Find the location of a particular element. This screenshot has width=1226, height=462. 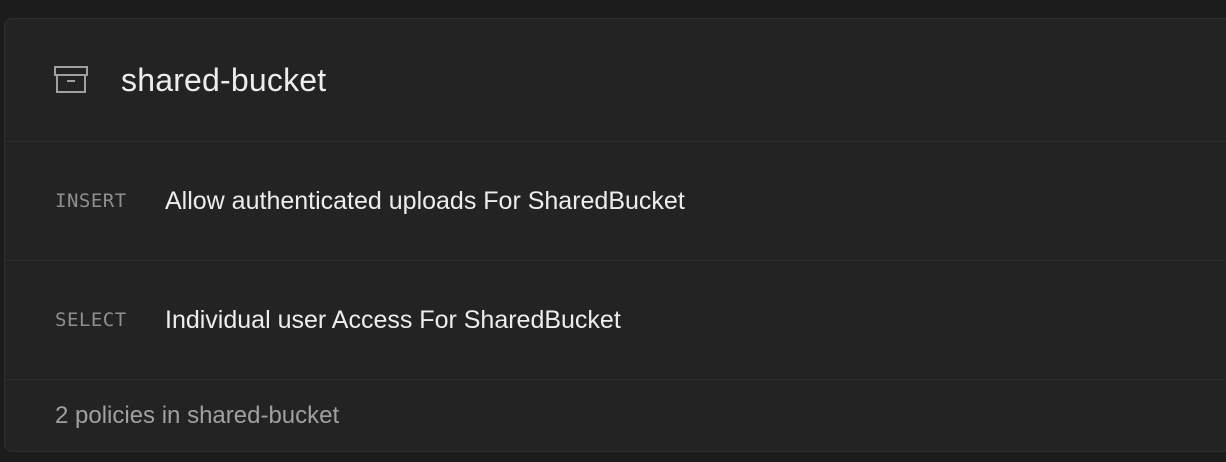

policy-command: INSERT is located at coordinates (91, 201).